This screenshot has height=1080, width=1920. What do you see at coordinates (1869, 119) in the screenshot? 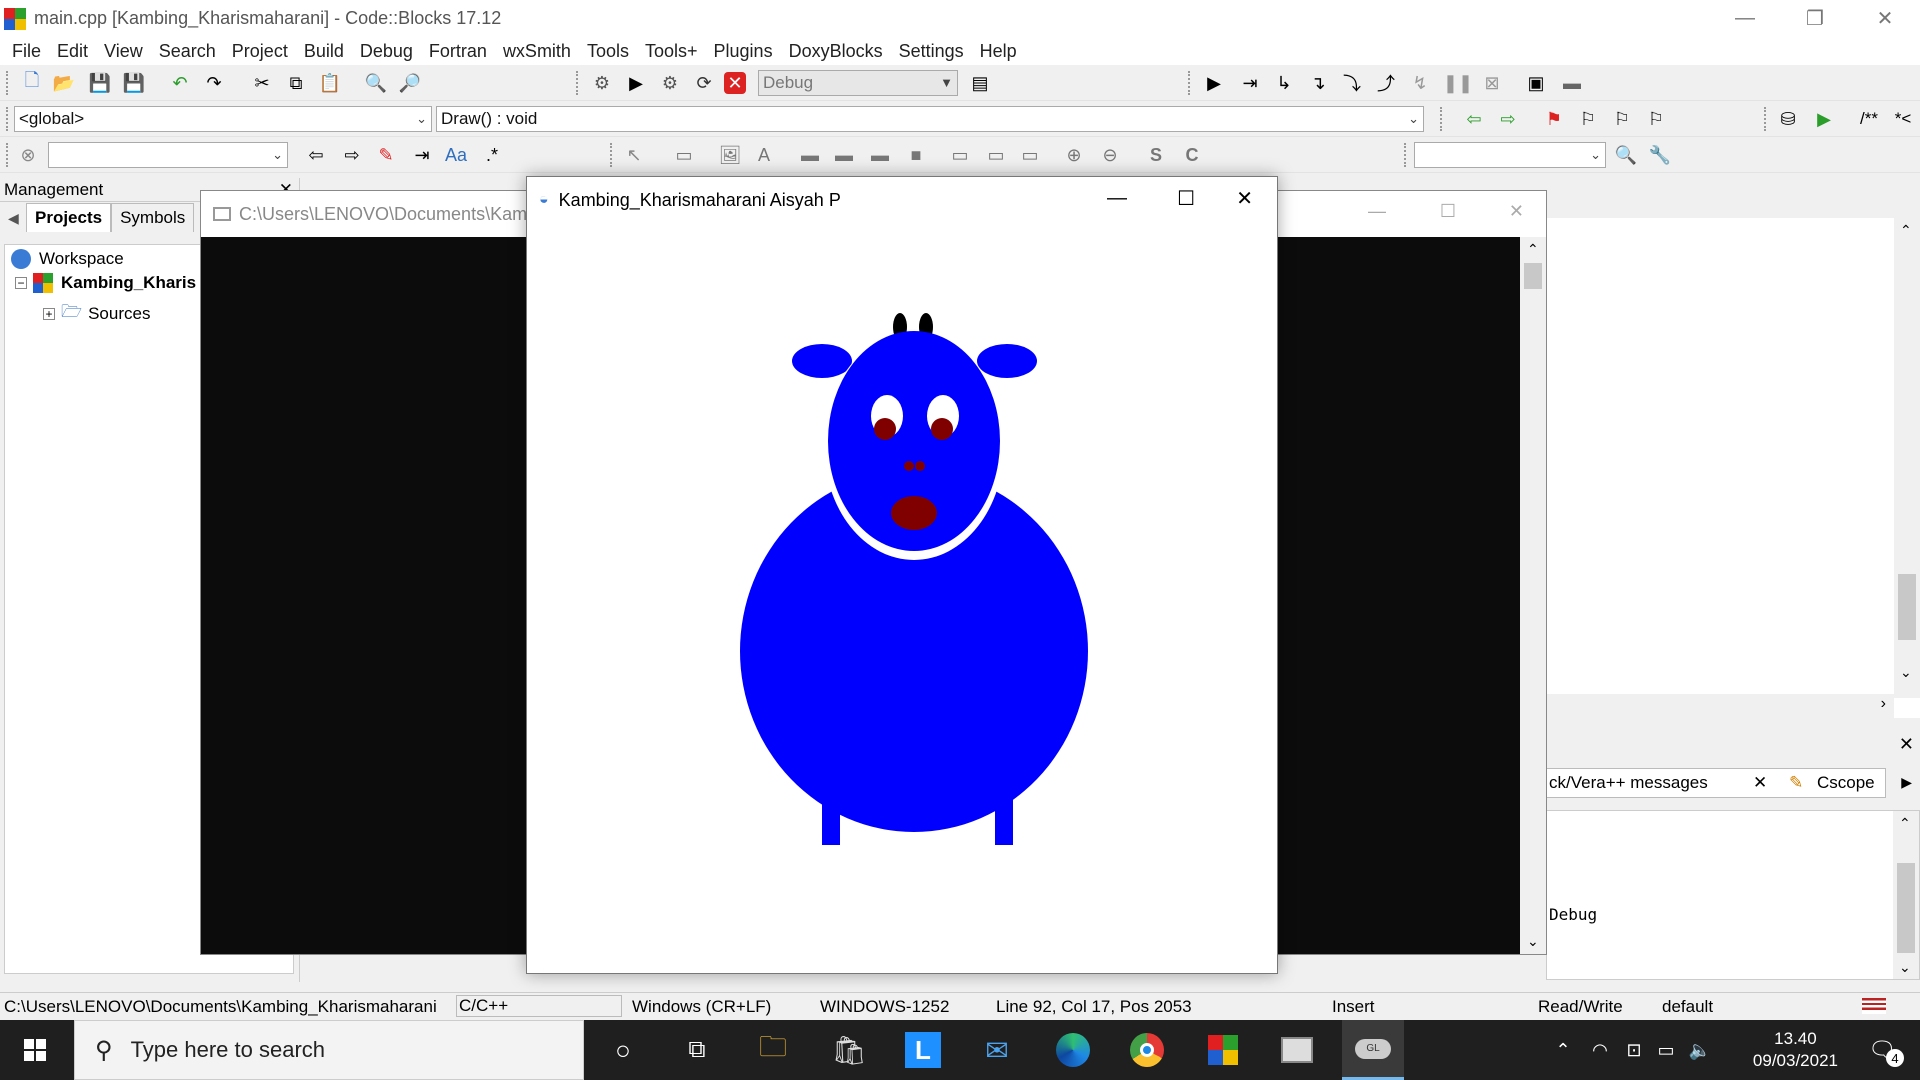
I see `doxy-block-comment-button: /**` at bounding box center [1869, 119].